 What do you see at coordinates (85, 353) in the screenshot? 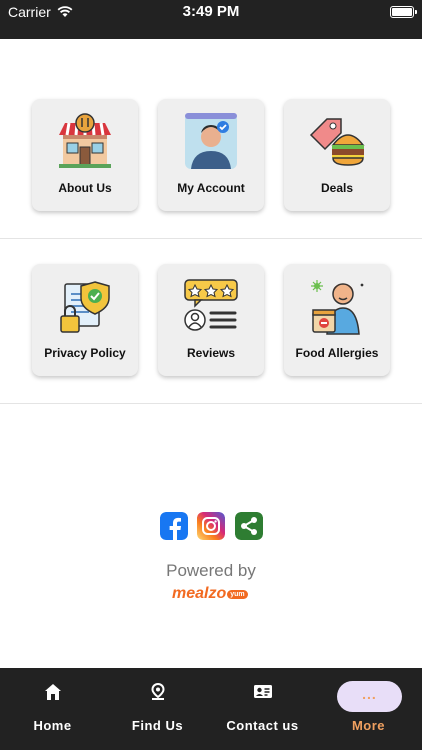
I see `privacy-policy-label: Privacy Policy` at bounding box center [85, 353].